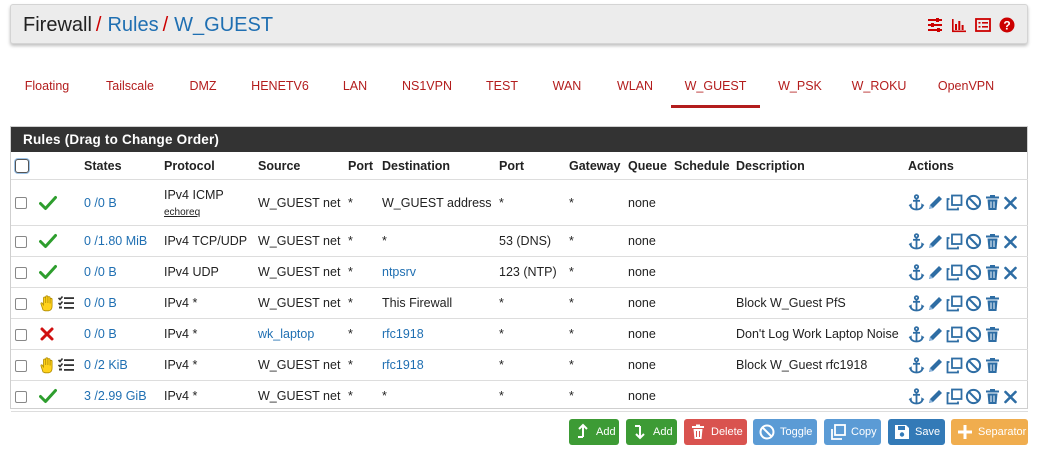 This screenshot has width=1047, height=456. What do you see at coordinates (209, 212) in the screenshot?
I see `icmp-type-text: echoreq` at bounding box center [209, 212].